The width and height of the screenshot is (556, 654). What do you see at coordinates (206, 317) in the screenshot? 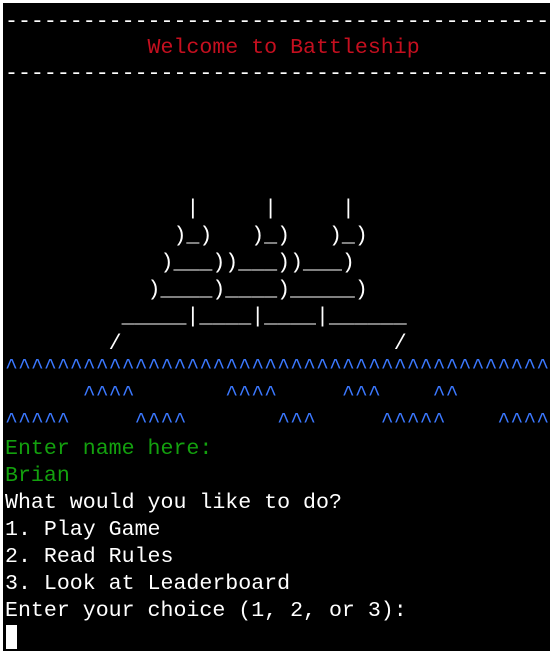
I see `ship-art-line: _____|____|____|______` at bounding box center [206, 317].